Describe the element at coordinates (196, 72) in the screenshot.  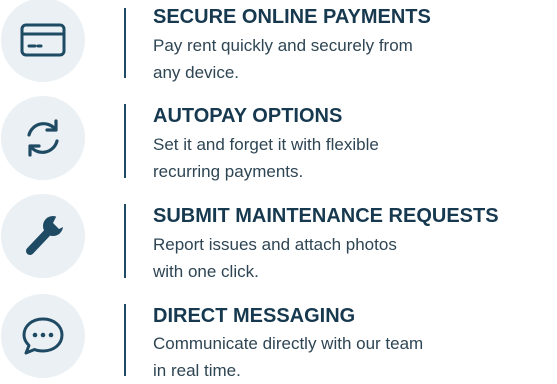
I see `feature-description-line: any device.` at that location.